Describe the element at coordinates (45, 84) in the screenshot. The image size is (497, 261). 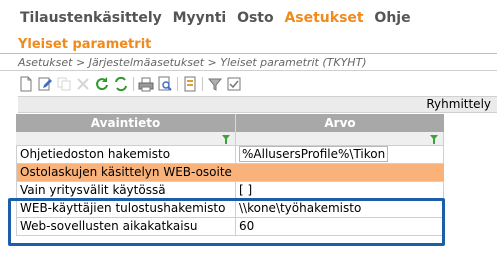
I see `edit-icon` at that location.